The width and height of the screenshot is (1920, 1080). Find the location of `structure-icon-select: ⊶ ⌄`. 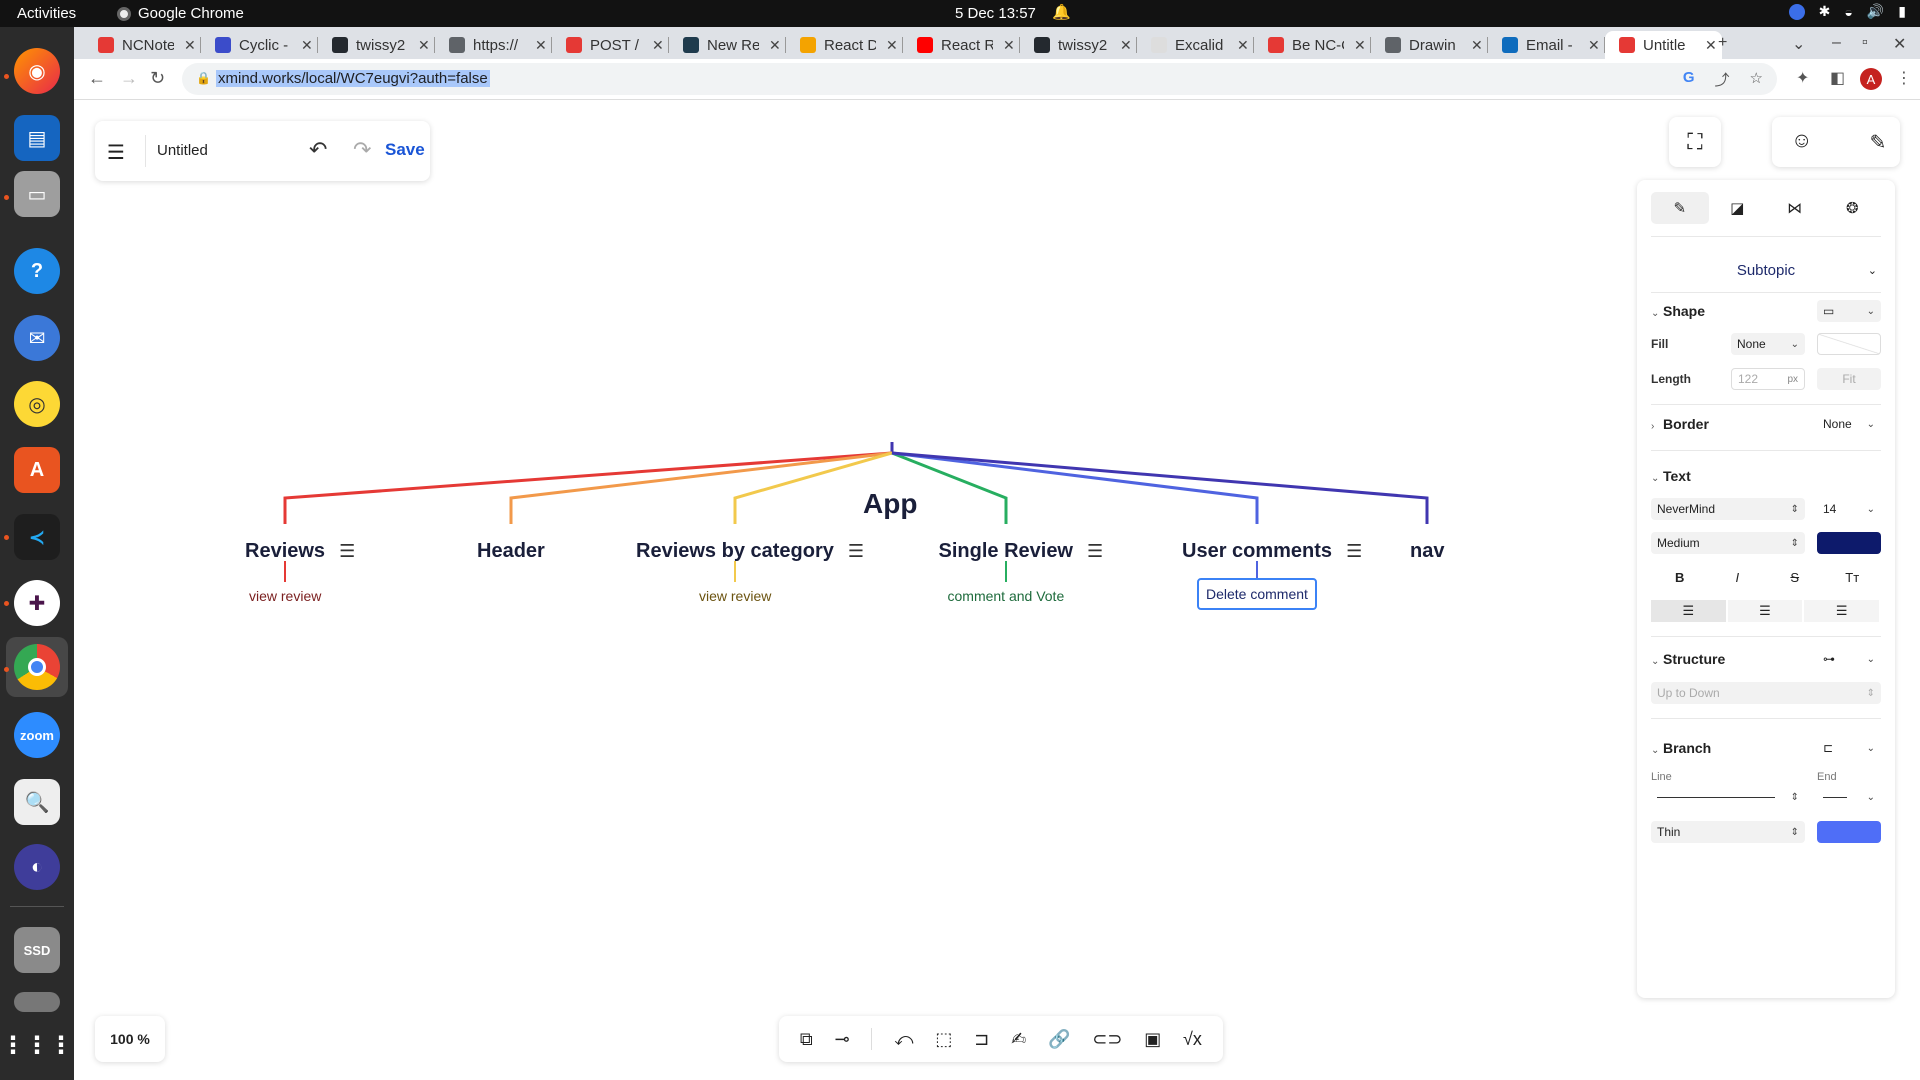

structure-icon-select: ⊶ ⌄ is located at coordinates (1849, 659).